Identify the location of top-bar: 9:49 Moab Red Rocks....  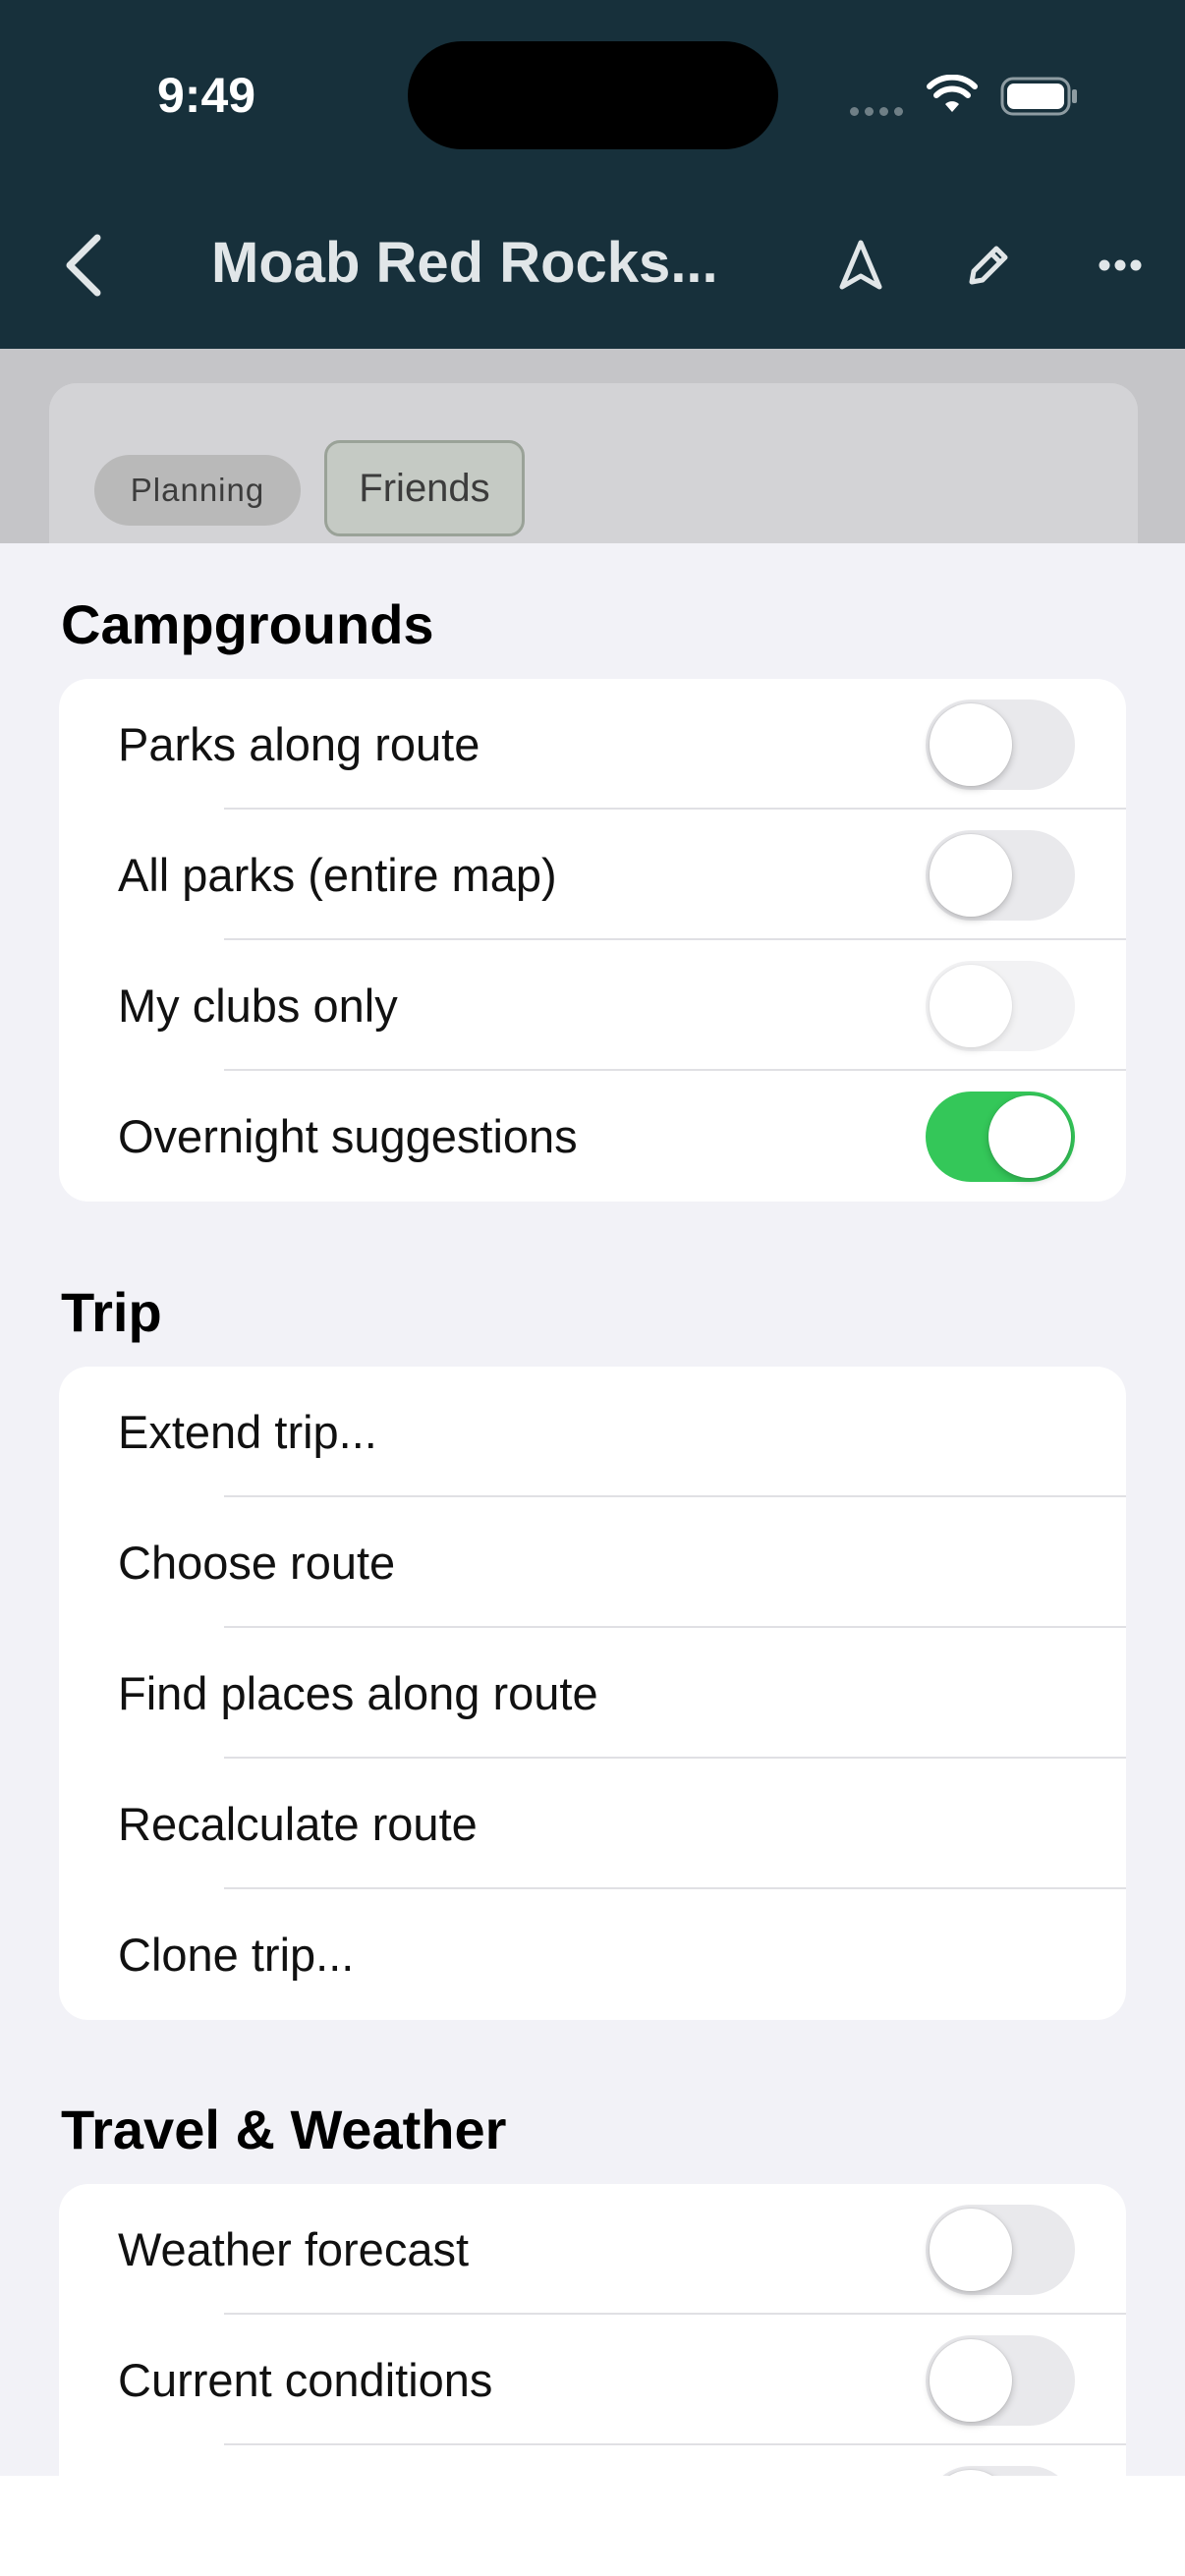
(592, 174).